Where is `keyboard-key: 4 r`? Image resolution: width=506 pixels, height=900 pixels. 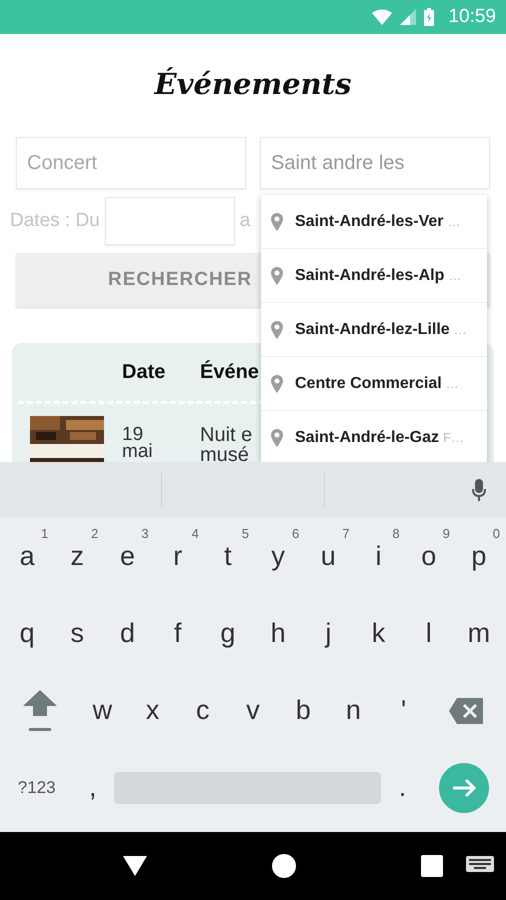 keyboard-key: 4 r is located at coordinates (177, 557).